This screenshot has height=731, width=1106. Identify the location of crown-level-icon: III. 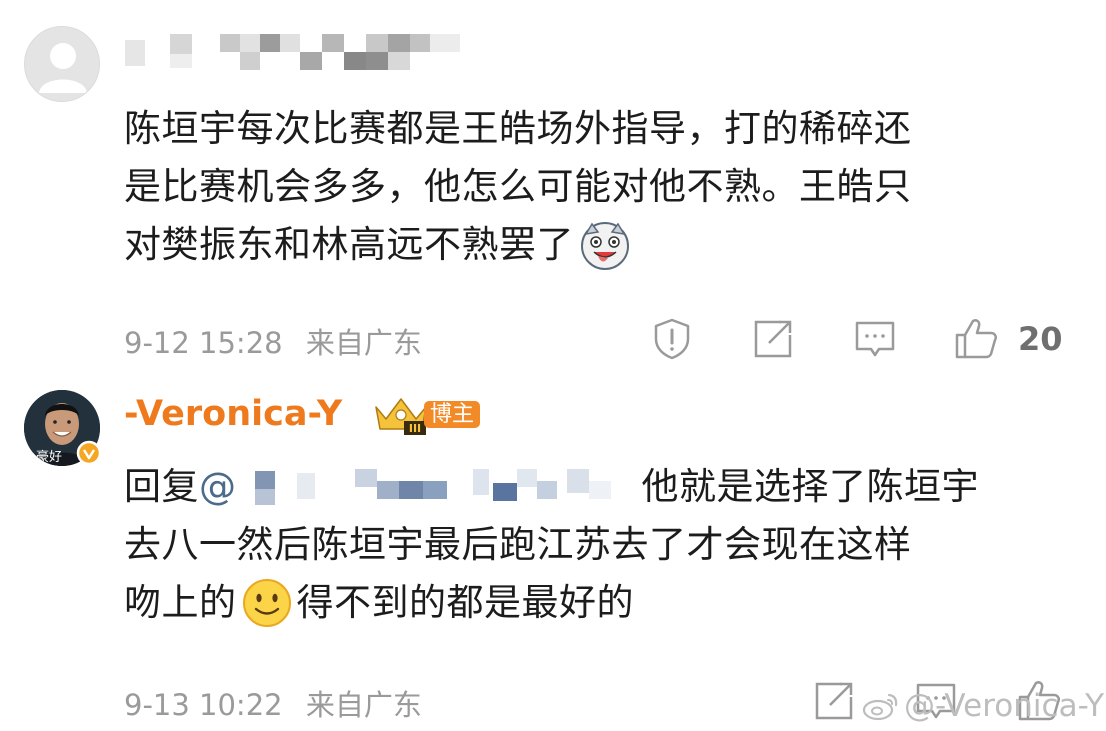
(401, 416).